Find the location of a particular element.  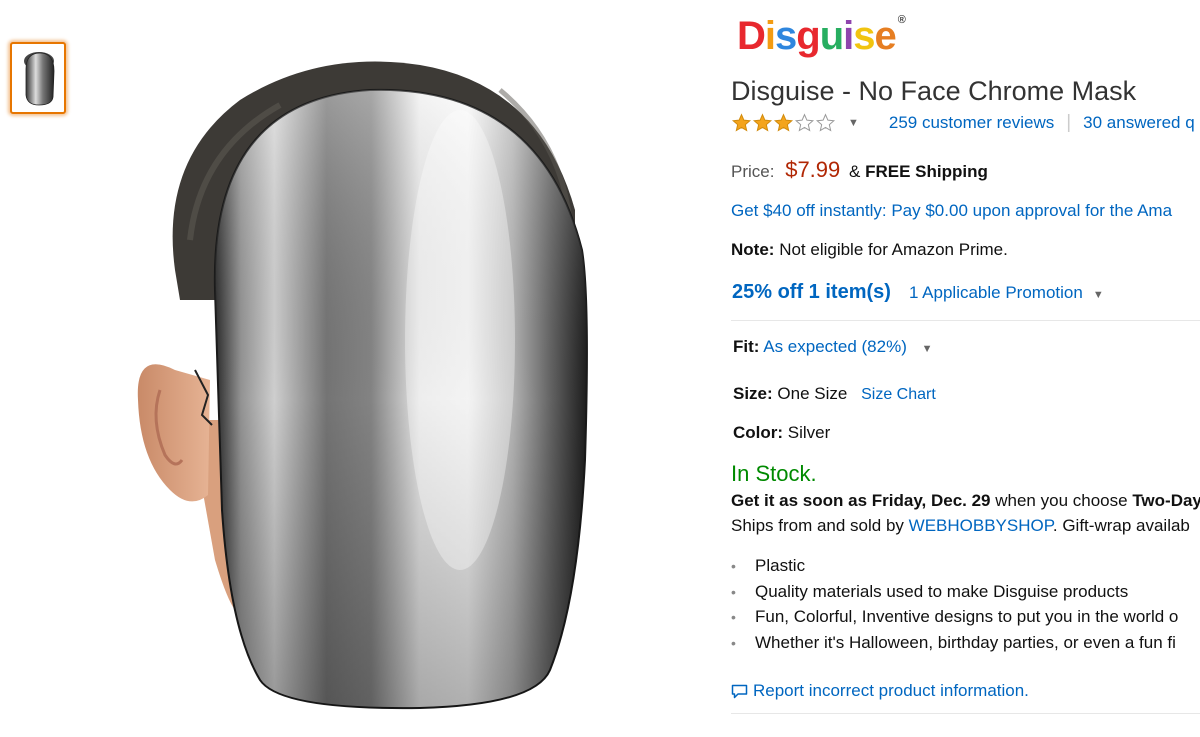

free-shipping-label: FREE Shipping is located at coordinates (926, 171).